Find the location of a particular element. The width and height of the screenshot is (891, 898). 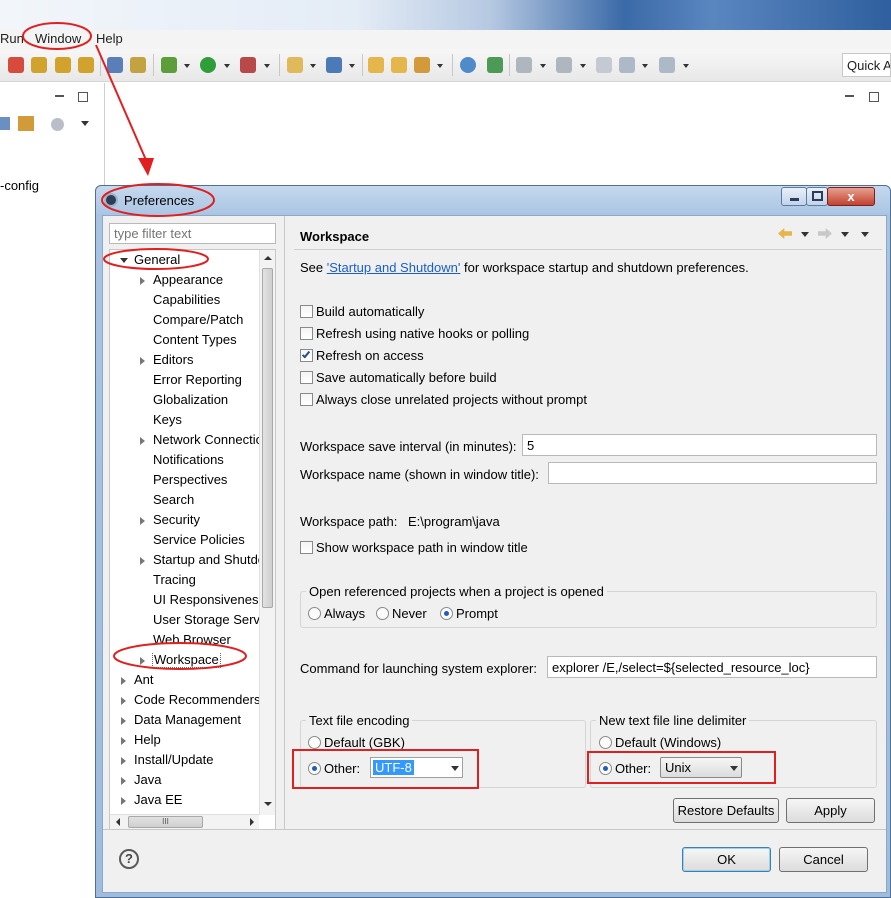

annotation-circle-workspace is located at coordinates (180, 656).